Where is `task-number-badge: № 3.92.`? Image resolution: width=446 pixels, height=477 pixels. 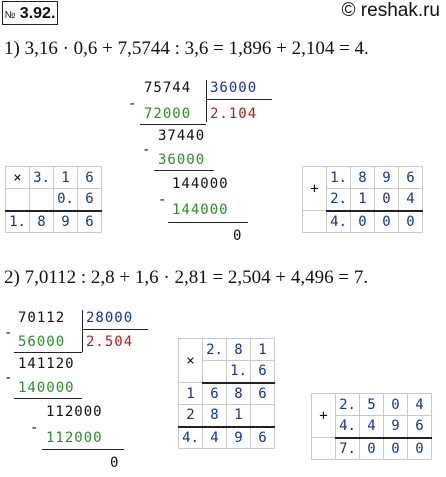
task-number-badge: № 3.92. is located at coordinates (30, 13).